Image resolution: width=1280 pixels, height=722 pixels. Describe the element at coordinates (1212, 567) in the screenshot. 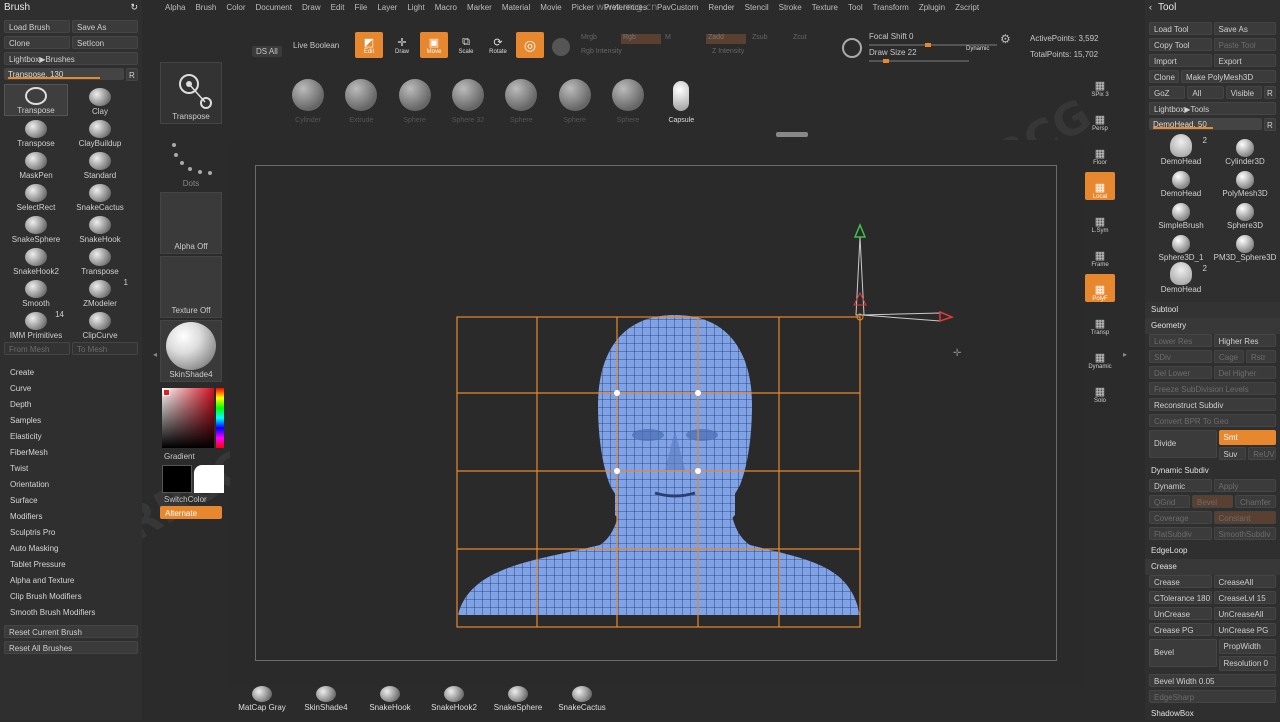

I see `crease-section: Crease` at that location.